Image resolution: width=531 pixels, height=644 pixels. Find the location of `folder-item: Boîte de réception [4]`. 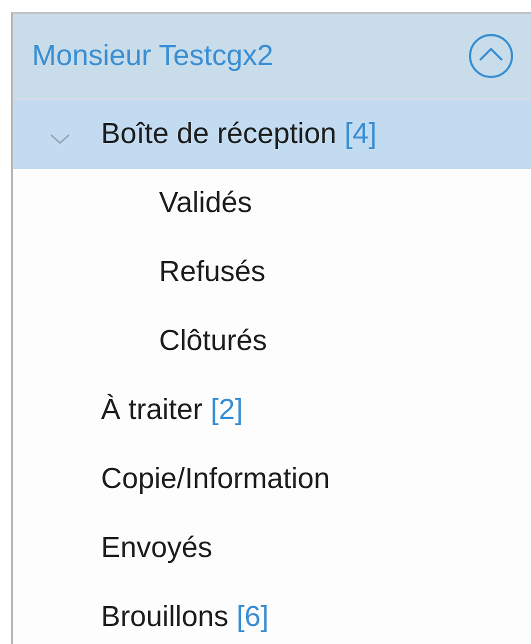

folder-item: Boîte de réception [4] is located at coordinates (272, 134).